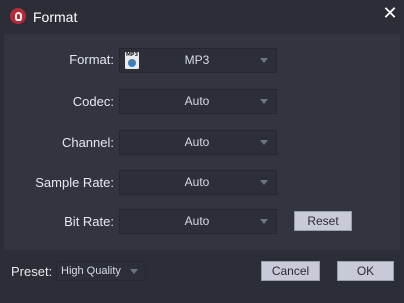 This screenshot has width=404, height=303. Describe the element at coordinates (74, 182) in the screenshot. I see `sample-rate-label: Sample Rate:` at that location.